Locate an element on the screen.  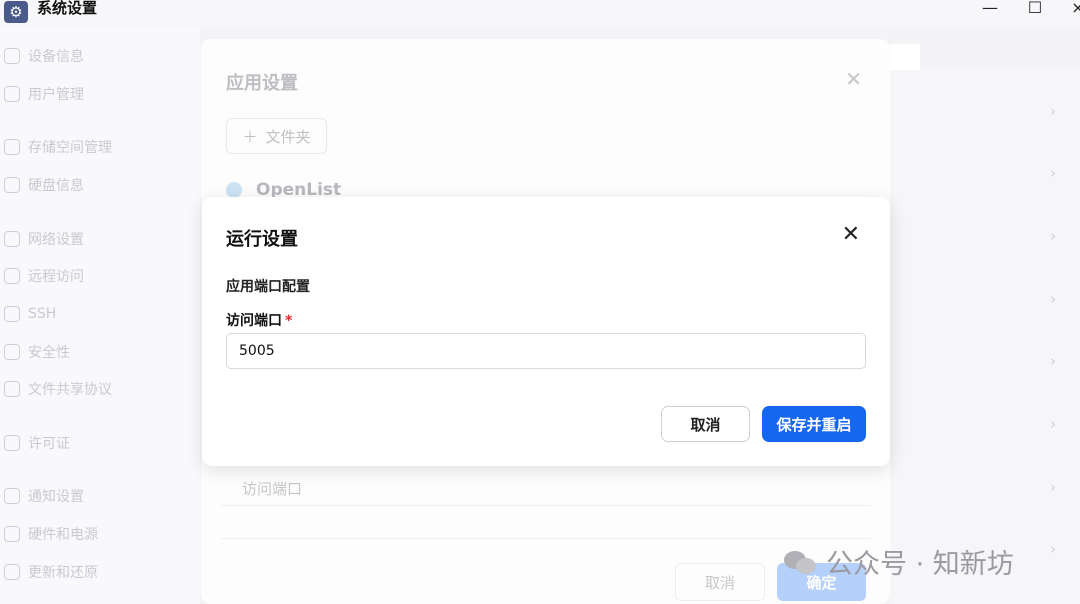
modal-title: 运行设置 is located at coordinates (262, 239).